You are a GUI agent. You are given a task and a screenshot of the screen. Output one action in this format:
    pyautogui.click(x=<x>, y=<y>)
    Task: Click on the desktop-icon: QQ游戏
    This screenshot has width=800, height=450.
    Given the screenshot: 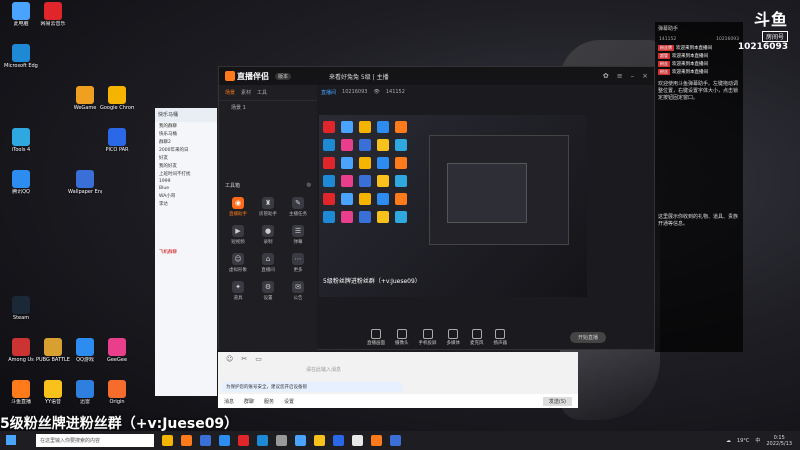 What is the action you would take?
    pyautogui.click(x=85, y=358)
    